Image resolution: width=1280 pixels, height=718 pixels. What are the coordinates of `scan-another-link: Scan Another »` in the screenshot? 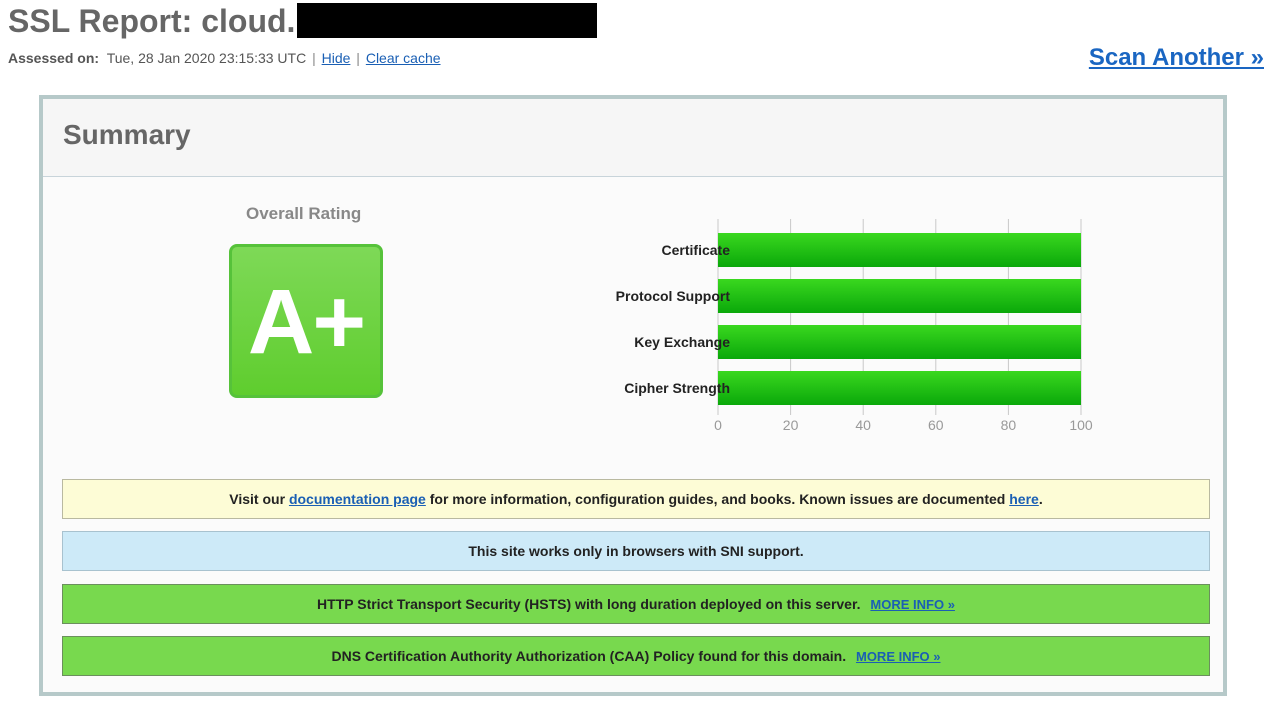 It's located at (1176, 58).